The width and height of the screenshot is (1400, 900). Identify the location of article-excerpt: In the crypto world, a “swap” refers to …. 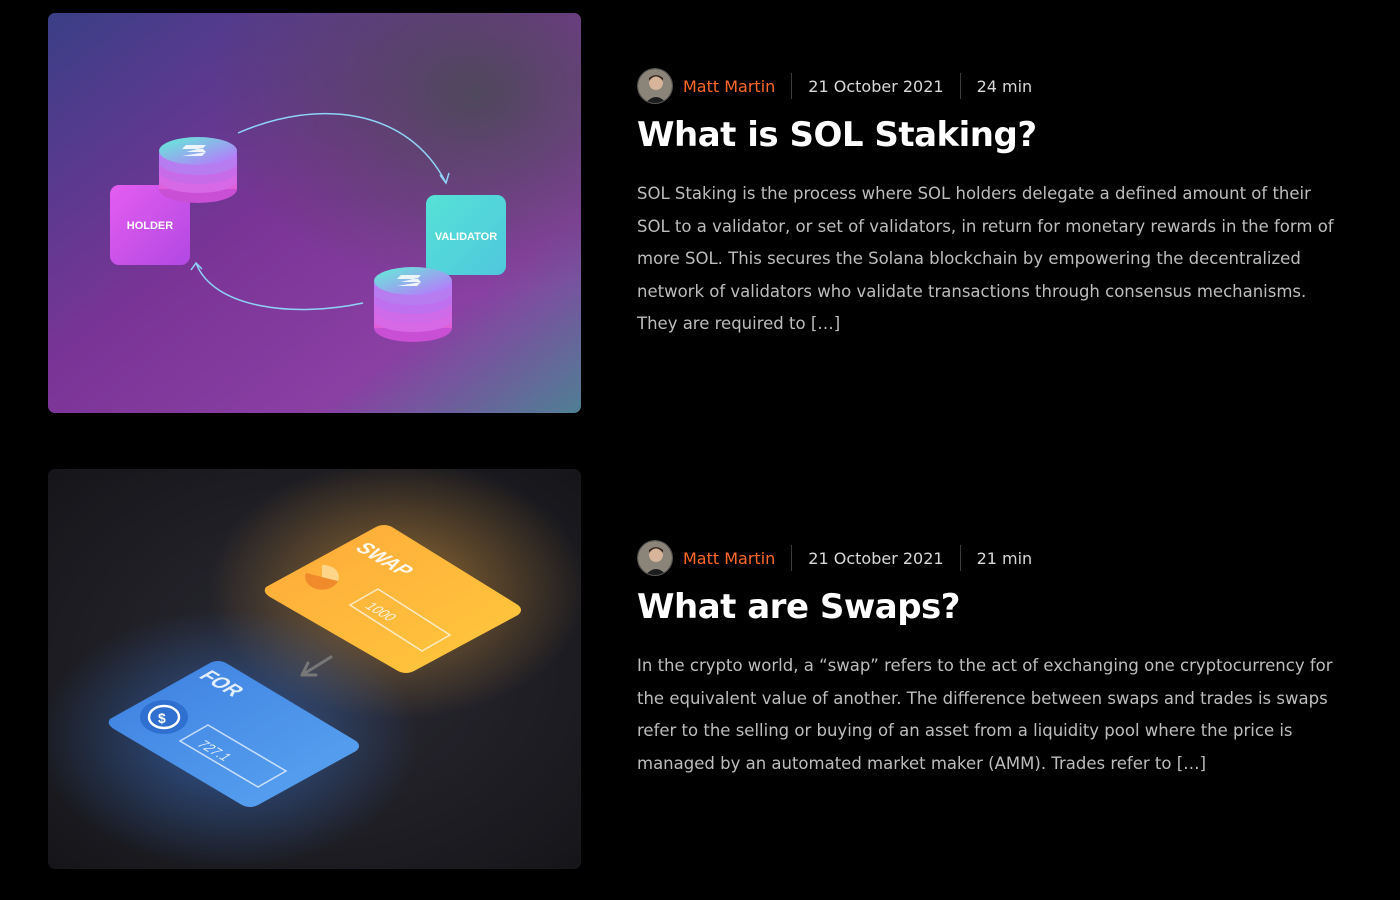
(985, 714).